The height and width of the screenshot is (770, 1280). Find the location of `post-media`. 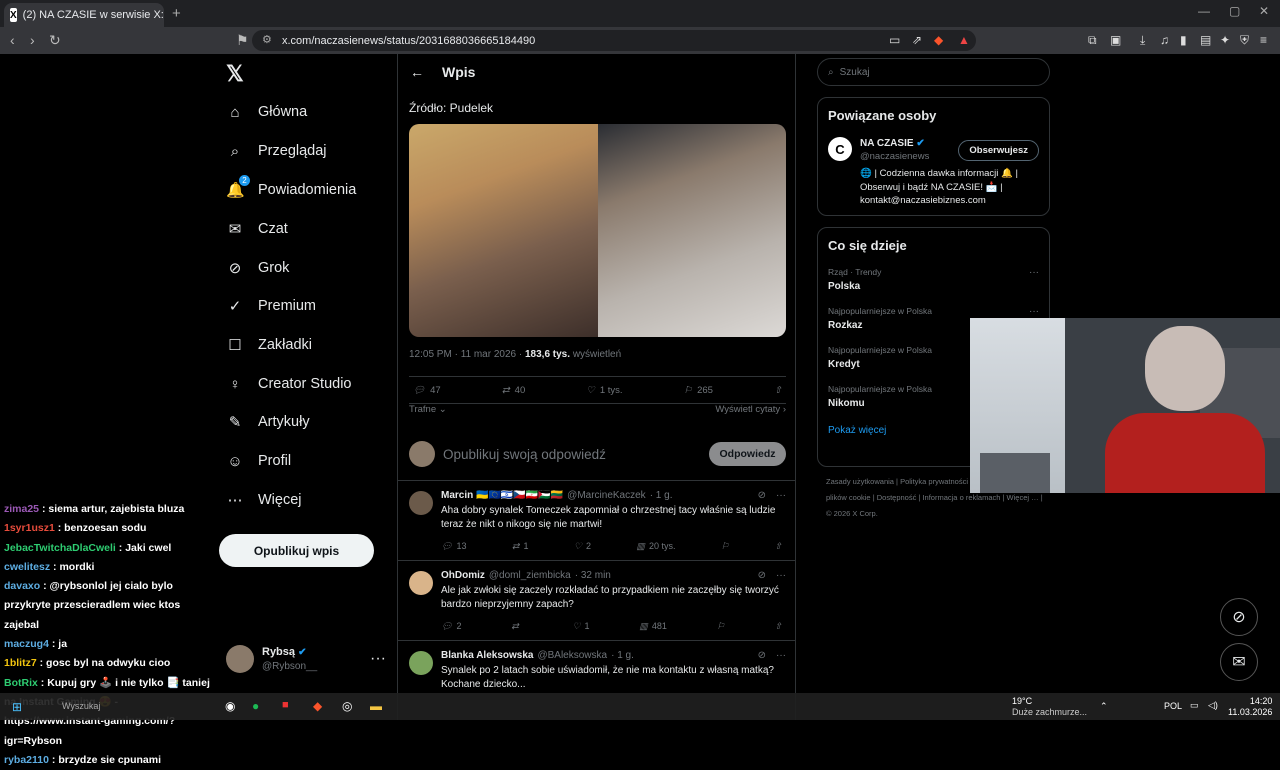

post-media is located at coordinates (597, 230).